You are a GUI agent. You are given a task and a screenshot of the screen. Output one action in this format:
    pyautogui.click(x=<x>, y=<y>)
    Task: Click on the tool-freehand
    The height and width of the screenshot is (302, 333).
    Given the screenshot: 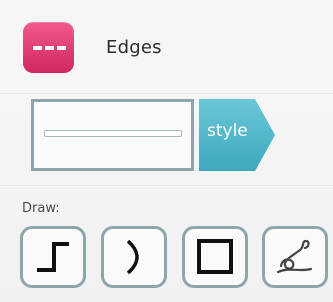 What is the action you would take?
    pyautogui.click(x=295, y=257)
    